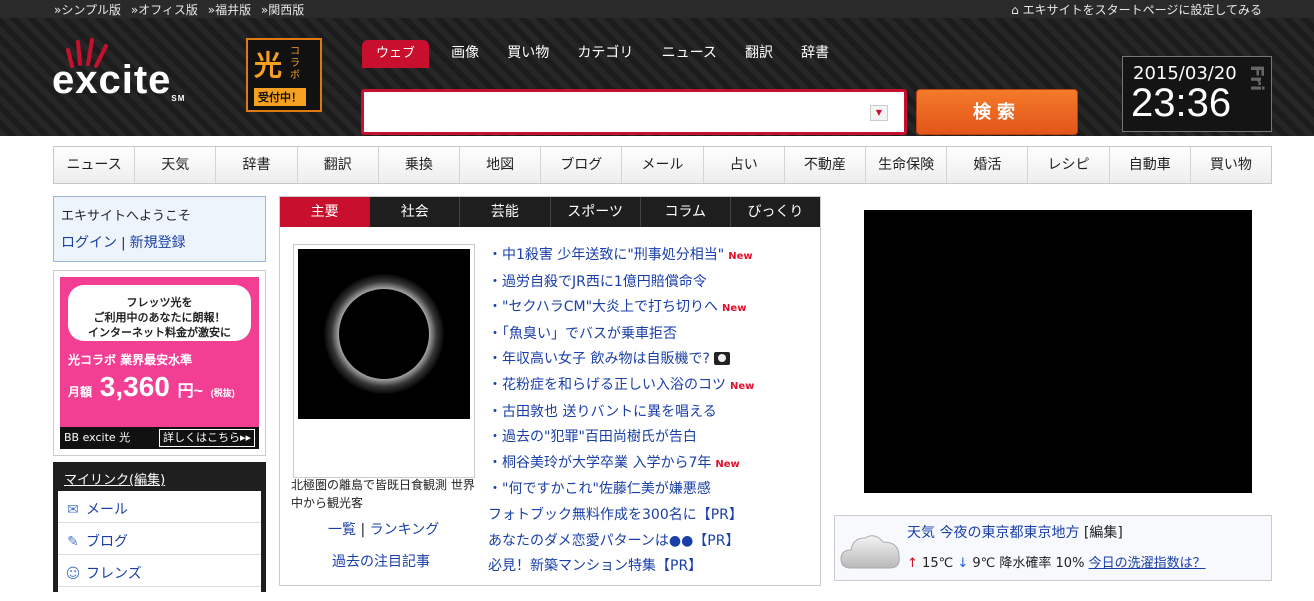  Describe the element at coordinates (653, 464) in the screenshot. I see `news-item: ・桐谷美玲が大学卒業 入学から7年 New` at that location.